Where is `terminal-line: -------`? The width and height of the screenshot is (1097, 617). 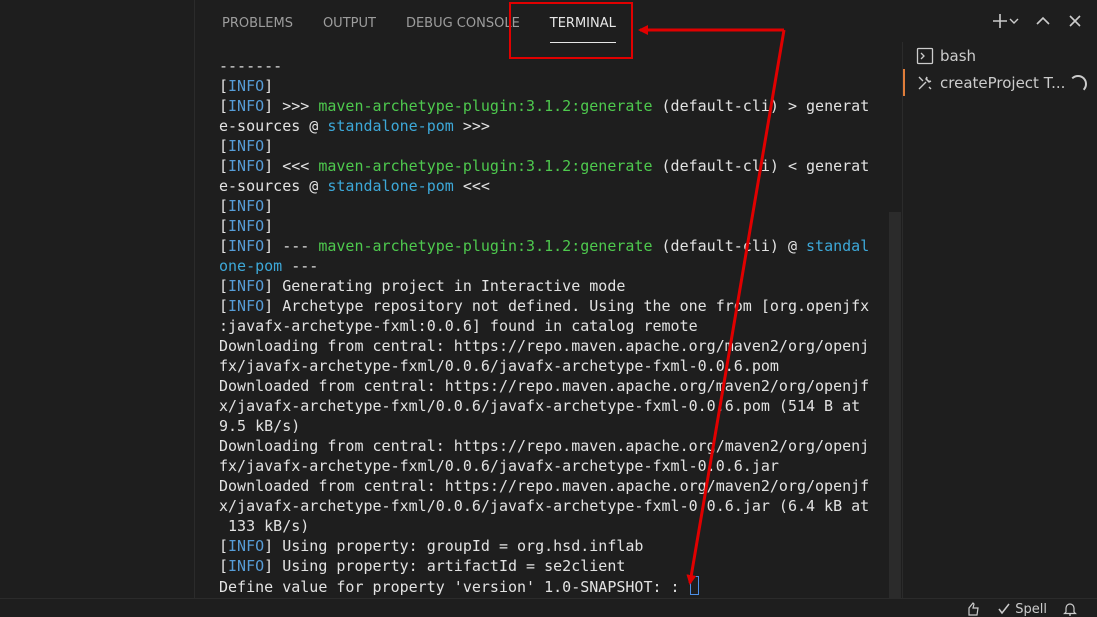
terminal-line: ------- is located at coordinates (549, 66).